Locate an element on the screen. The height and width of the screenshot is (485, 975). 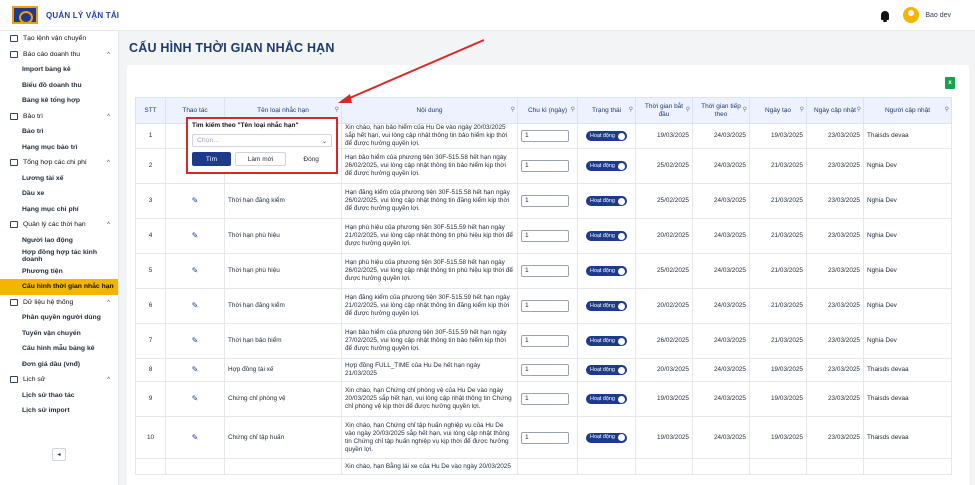
sidebar-item: Lịch sử ^ is located at coordinates (59, 380).